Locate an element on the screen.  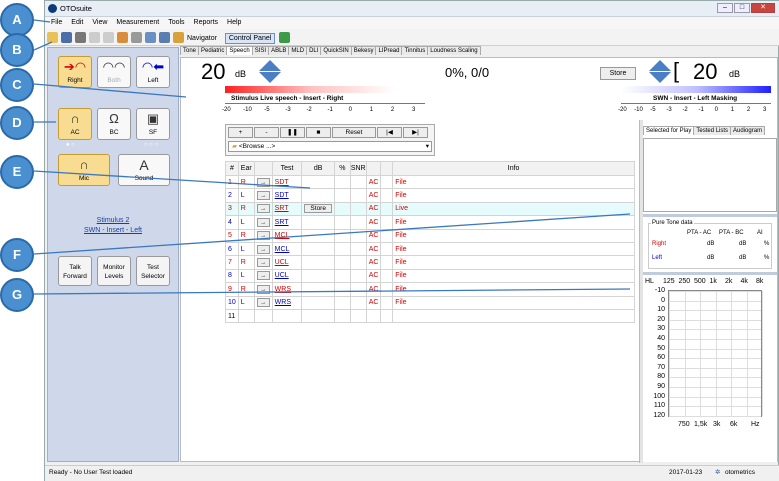
callout-g-line is located at coordinates (332, 291).